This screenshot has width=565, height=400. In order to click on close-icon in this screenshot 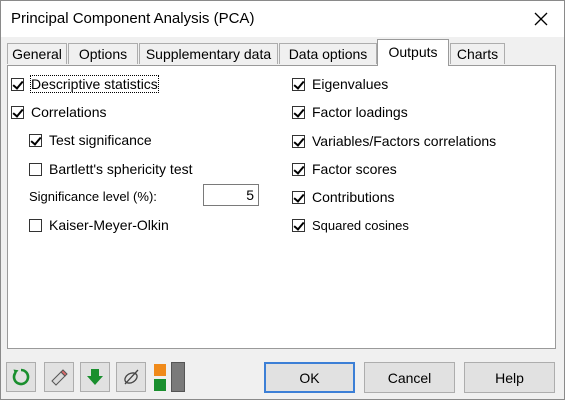, I will do `click(541, 19)`.